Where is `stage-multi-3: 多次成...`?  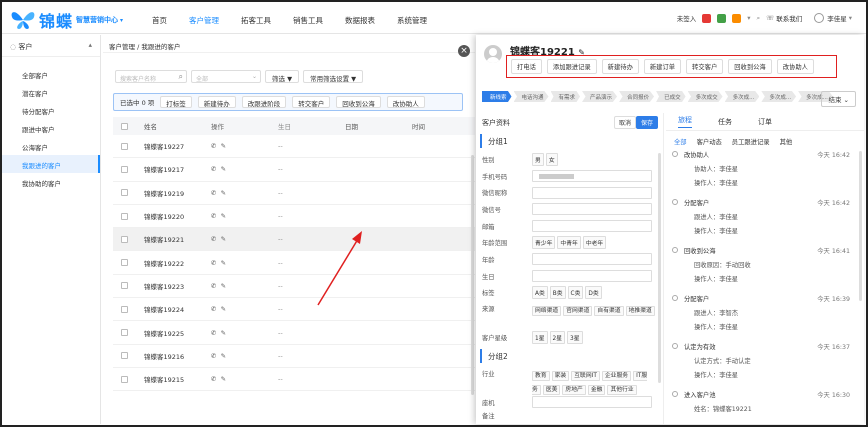 stage-multi-3: 多次成... is located at coordinates (779, 96).